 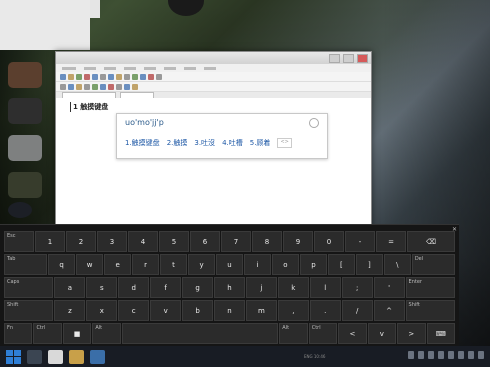 I want to click on key-j: j, so click(x=261, y=287).